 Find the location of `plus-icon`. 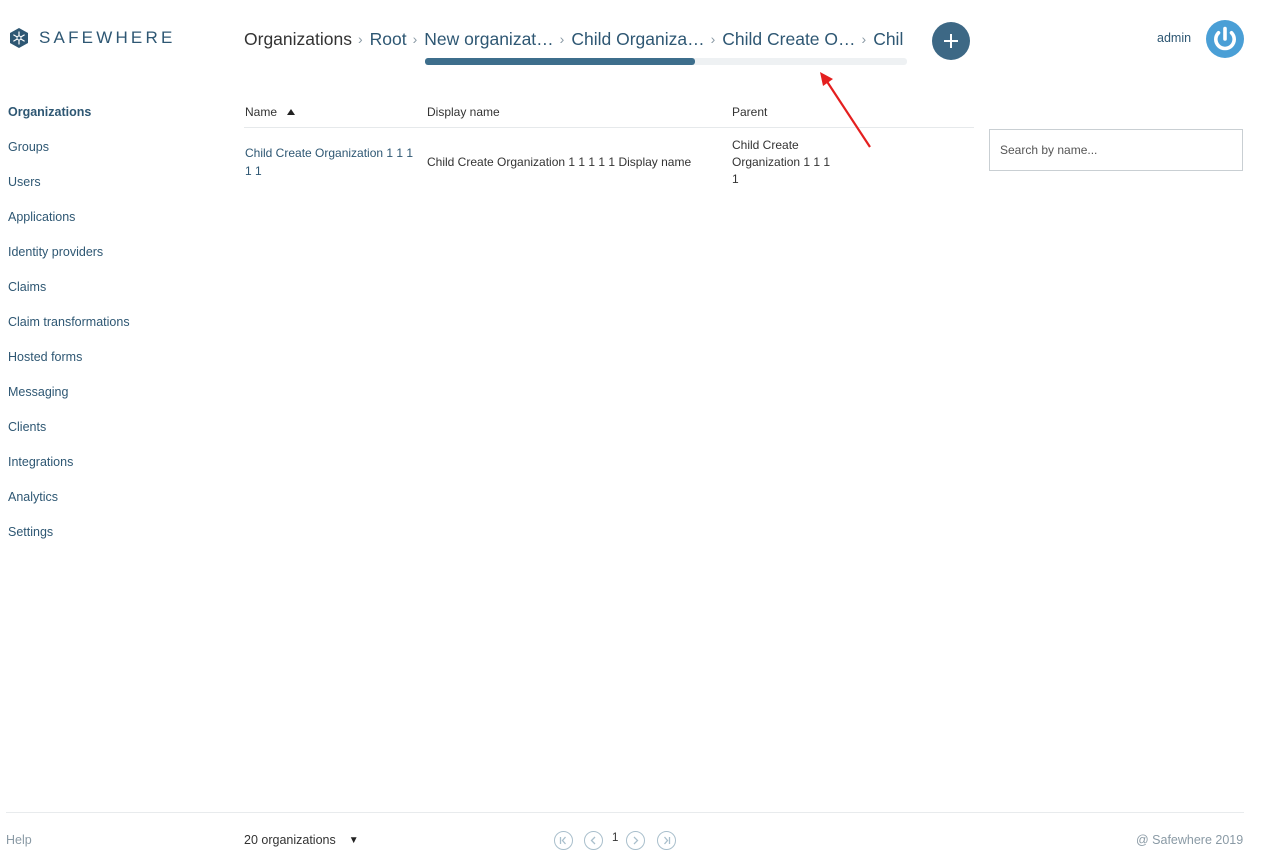

plus-icon is located at coordinates (951, 41).